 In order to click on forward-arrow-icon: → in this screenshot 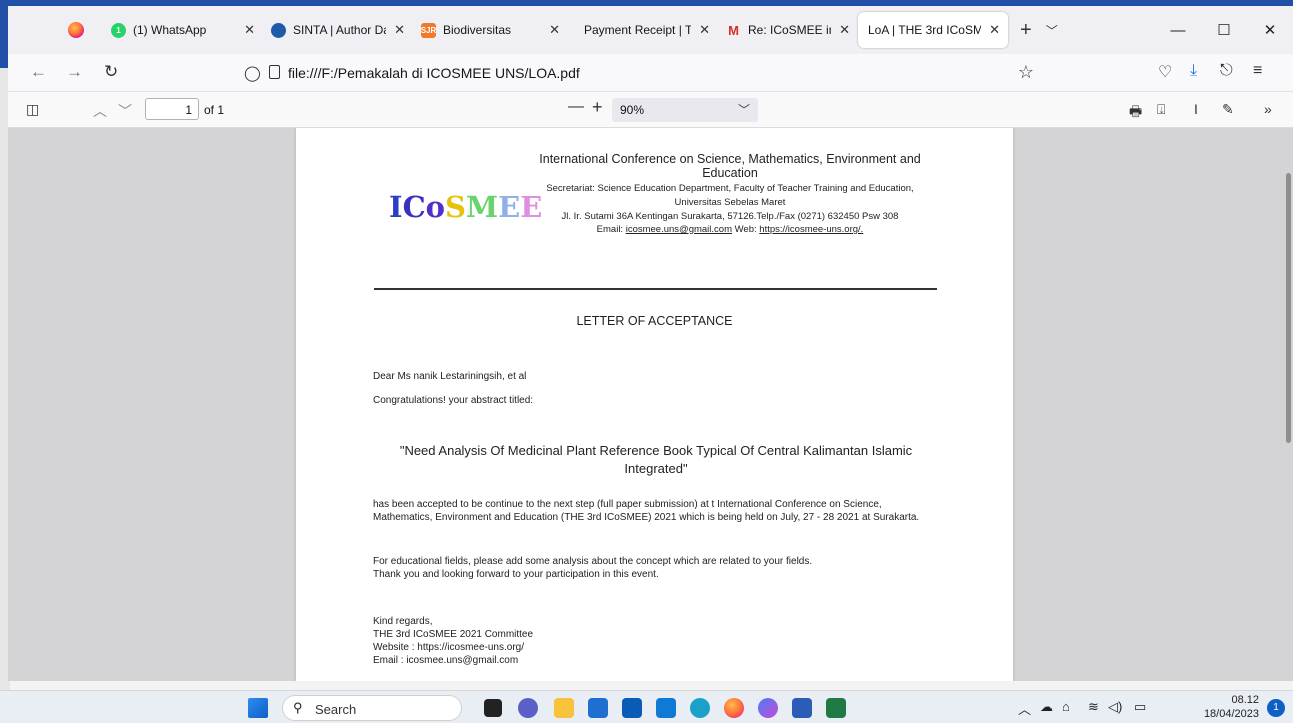, I will do `click(74, 72)`.